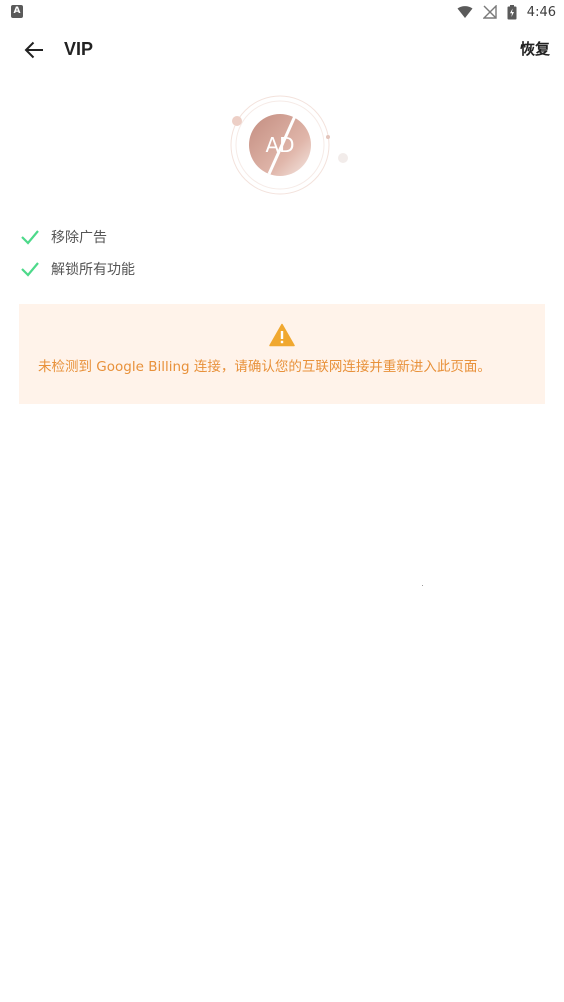 This screenshot has height=1002, width=564. What do you see at coordinates (541, 12) in the screenshot?
I see `status-time: 4:46` at bounding box center [541, 12].